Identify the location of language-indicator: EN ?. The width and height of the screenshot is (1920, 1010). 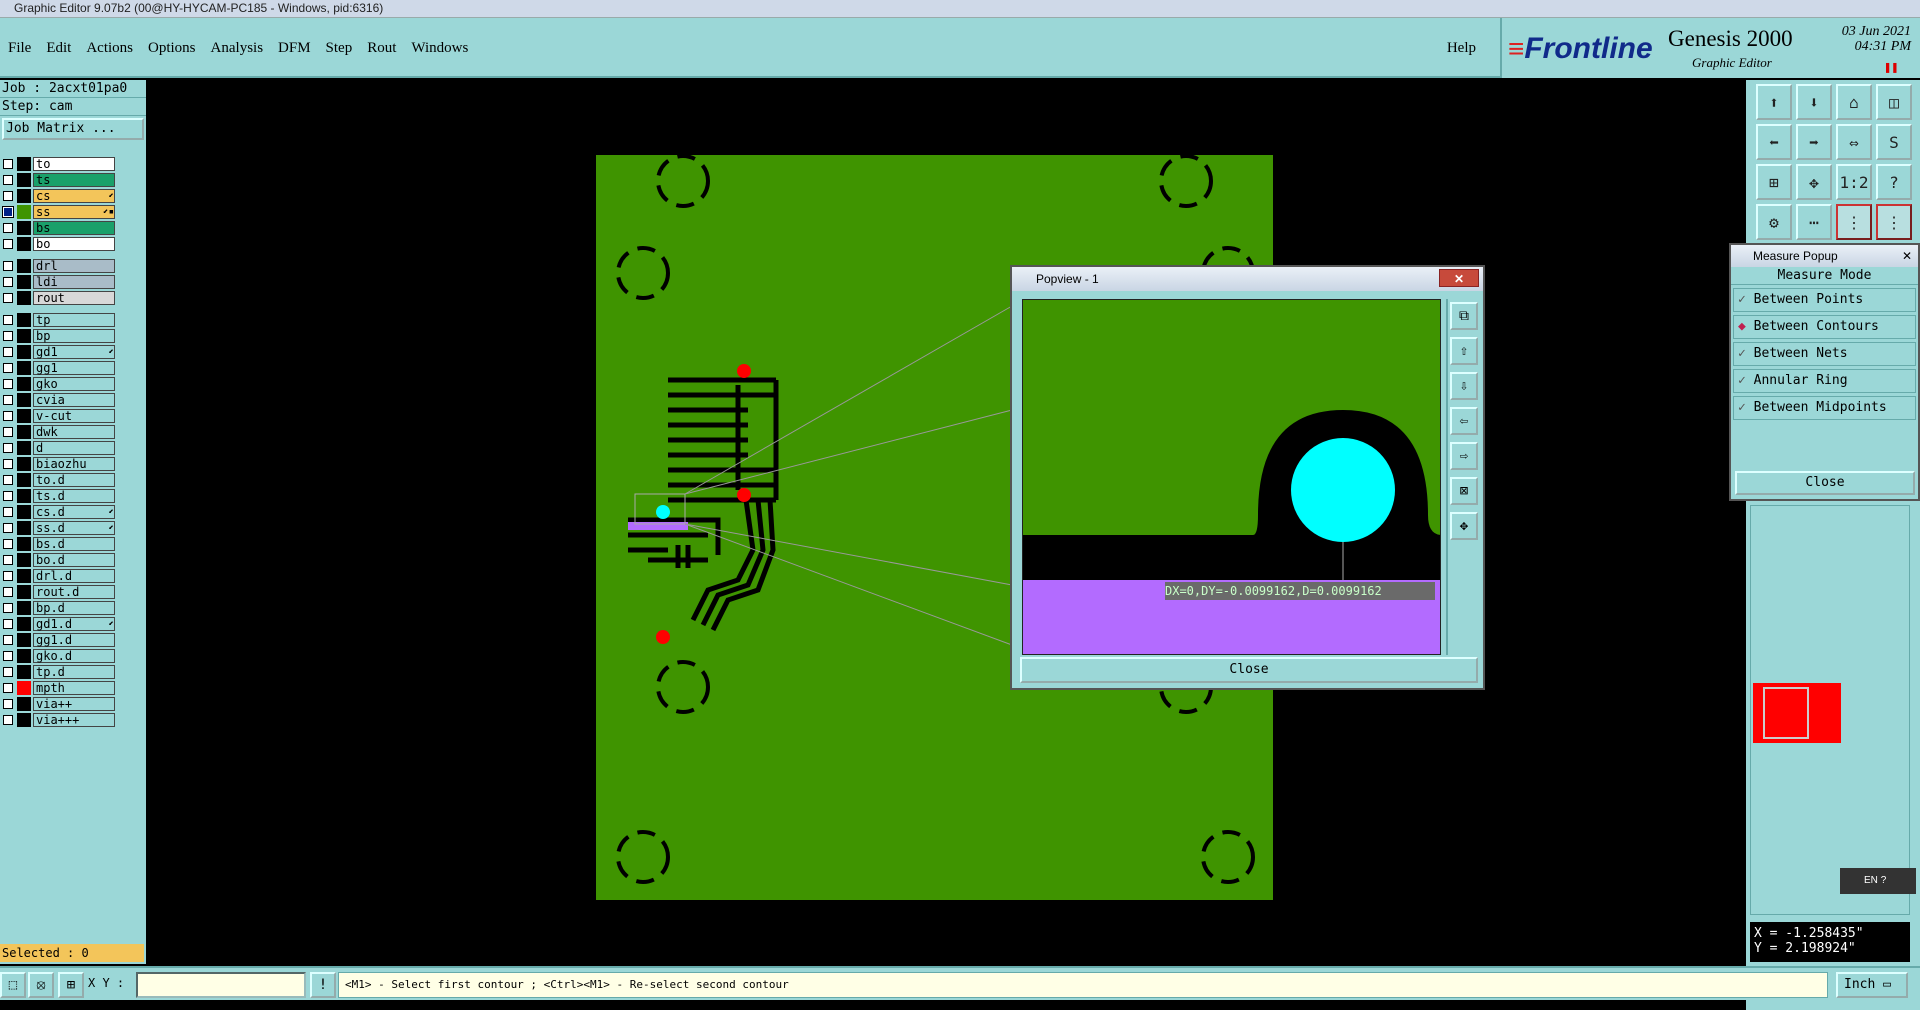
(1878, 881).